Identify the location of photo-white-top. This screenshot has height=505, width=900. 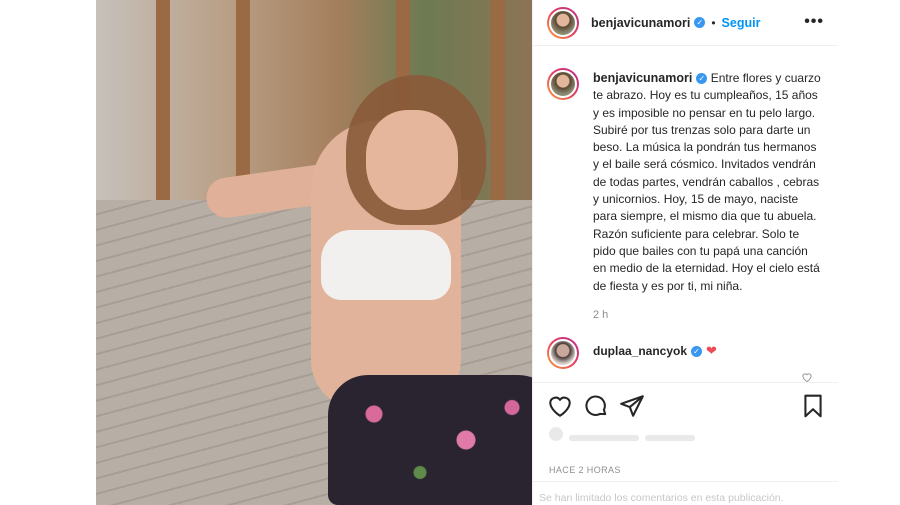
(386, 265).